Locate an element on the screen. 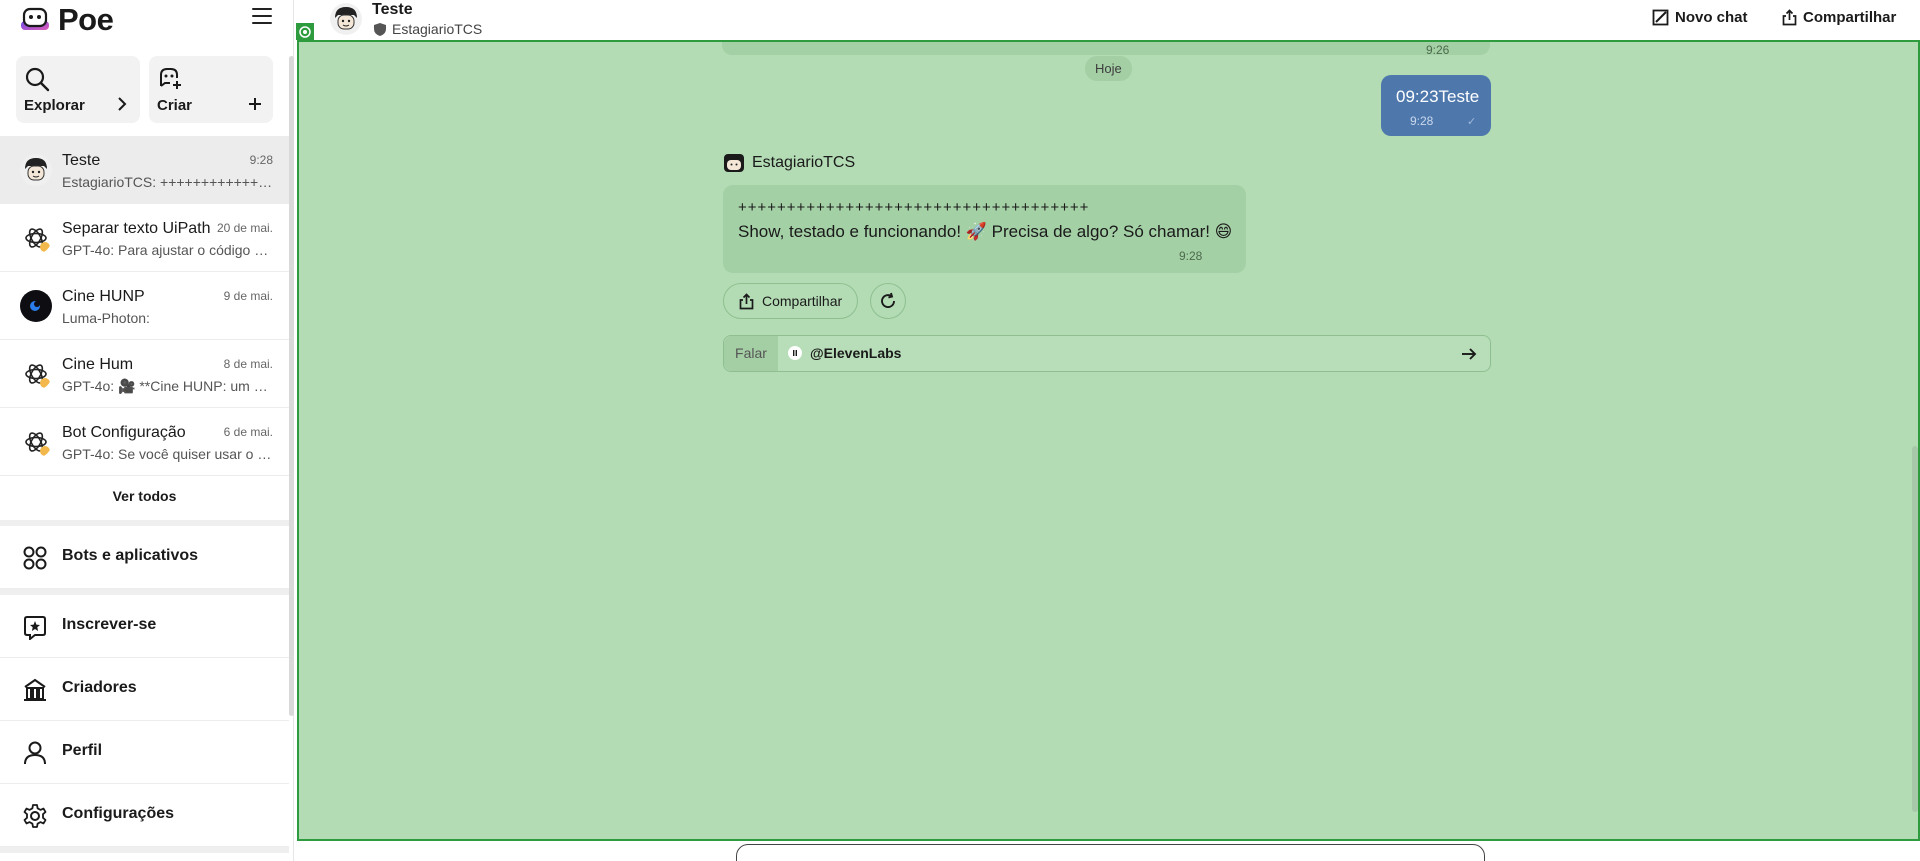  chat-item-cine-hunp: Cine HUNP 9 de mai. Luma-Photon: is located at coordinates (144, 306).